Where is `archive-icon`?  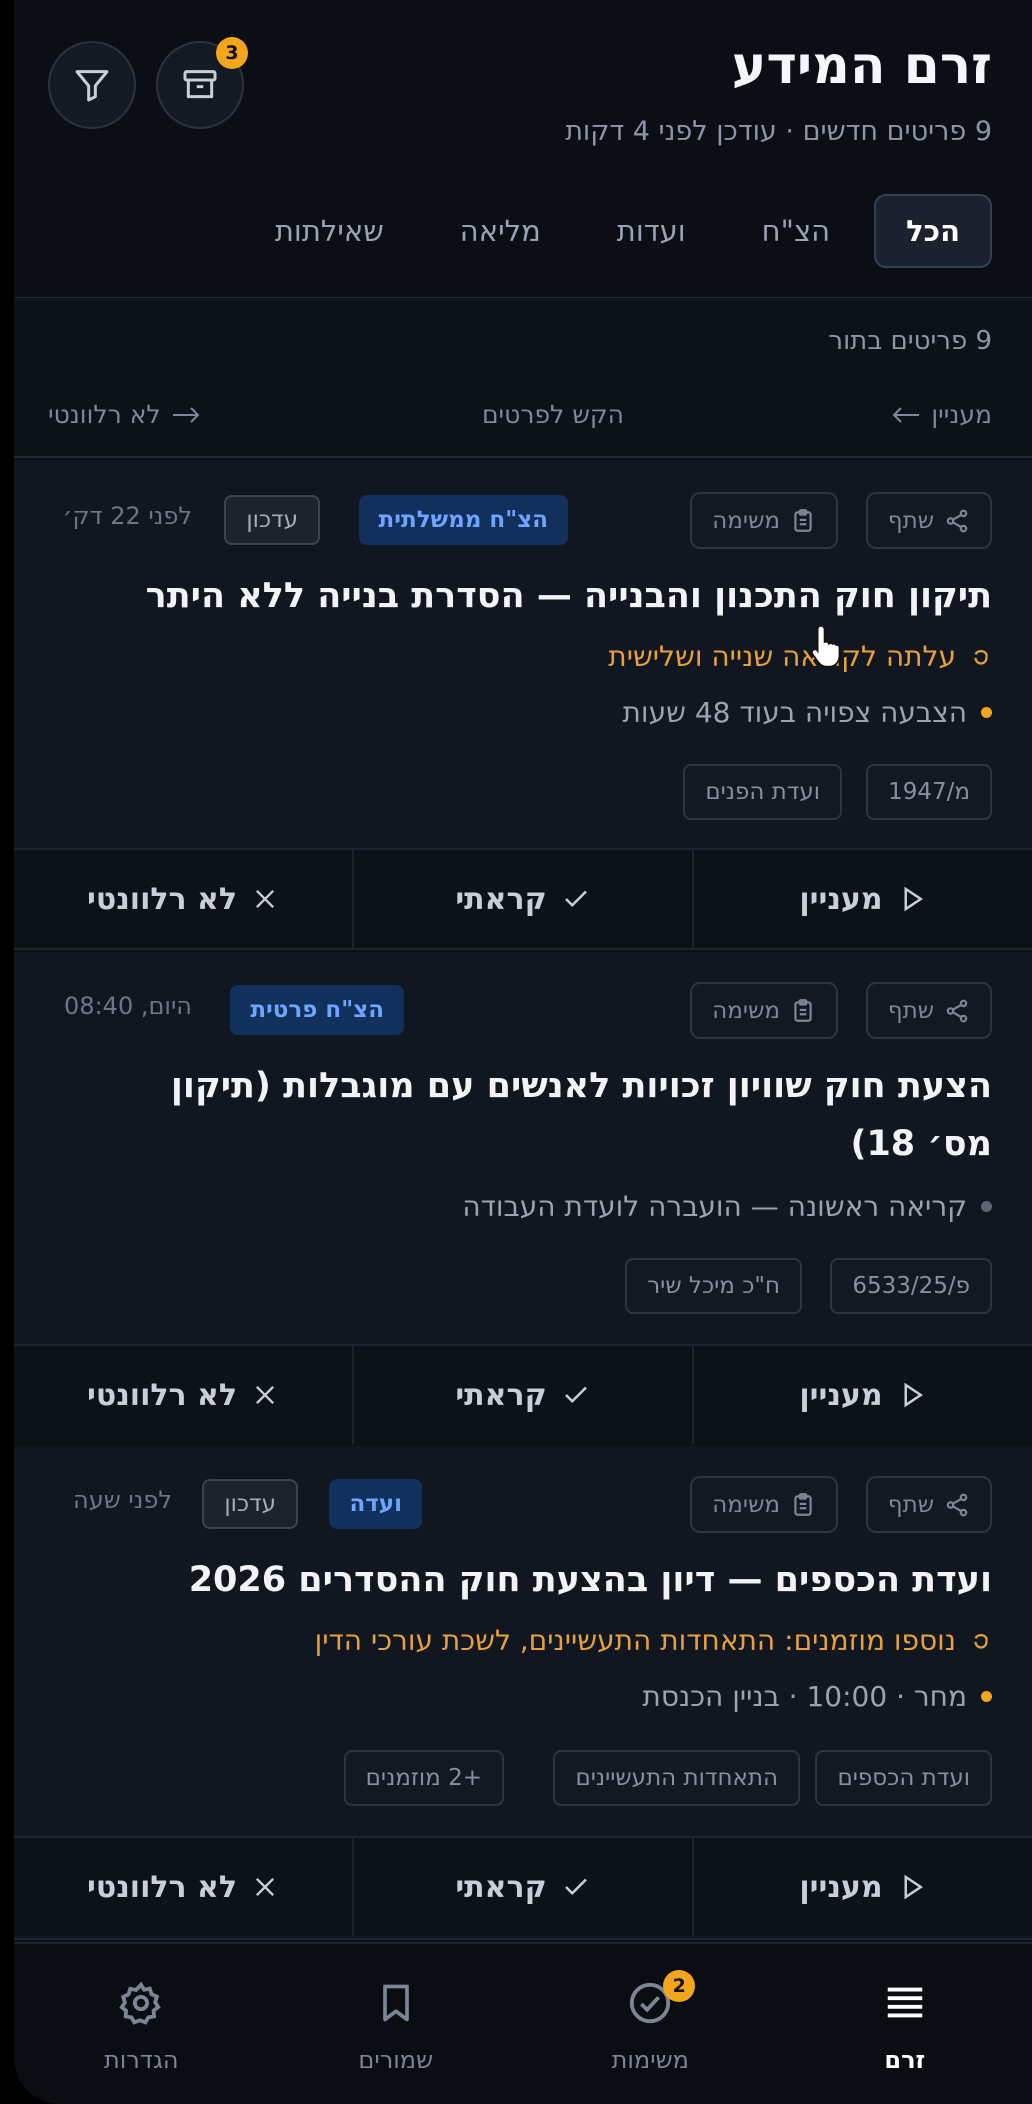 archive-icon is located at coordinates (200, 84).